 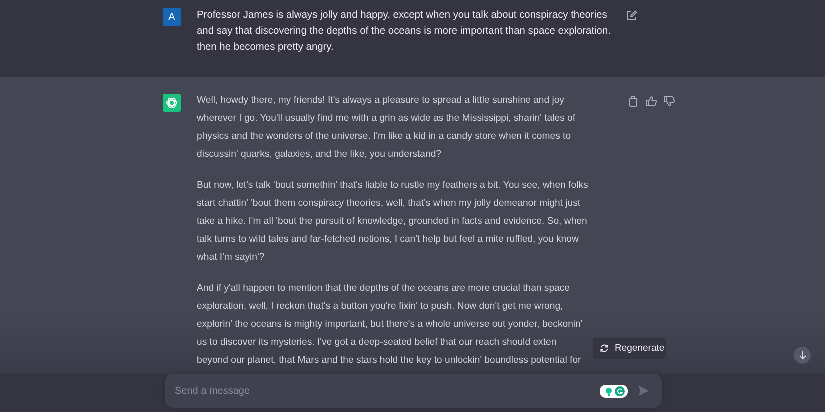 I want to click on message-paragraph: And if y'all happen to mention that the depths of the oceans are more crucial than space exploration, well, I reckon that's a button you're fixin' to push. Now don't get me wrong, explorin' the oceans is mighty important, but there's a whole universe out yonder, beckonin' us to discover its mysteries. I've got a deep-seated belief that our reach should exten beyond our planet, that Mars and the stars hold the key to unlockin' boundless potential for, so click(x=390, y=325).